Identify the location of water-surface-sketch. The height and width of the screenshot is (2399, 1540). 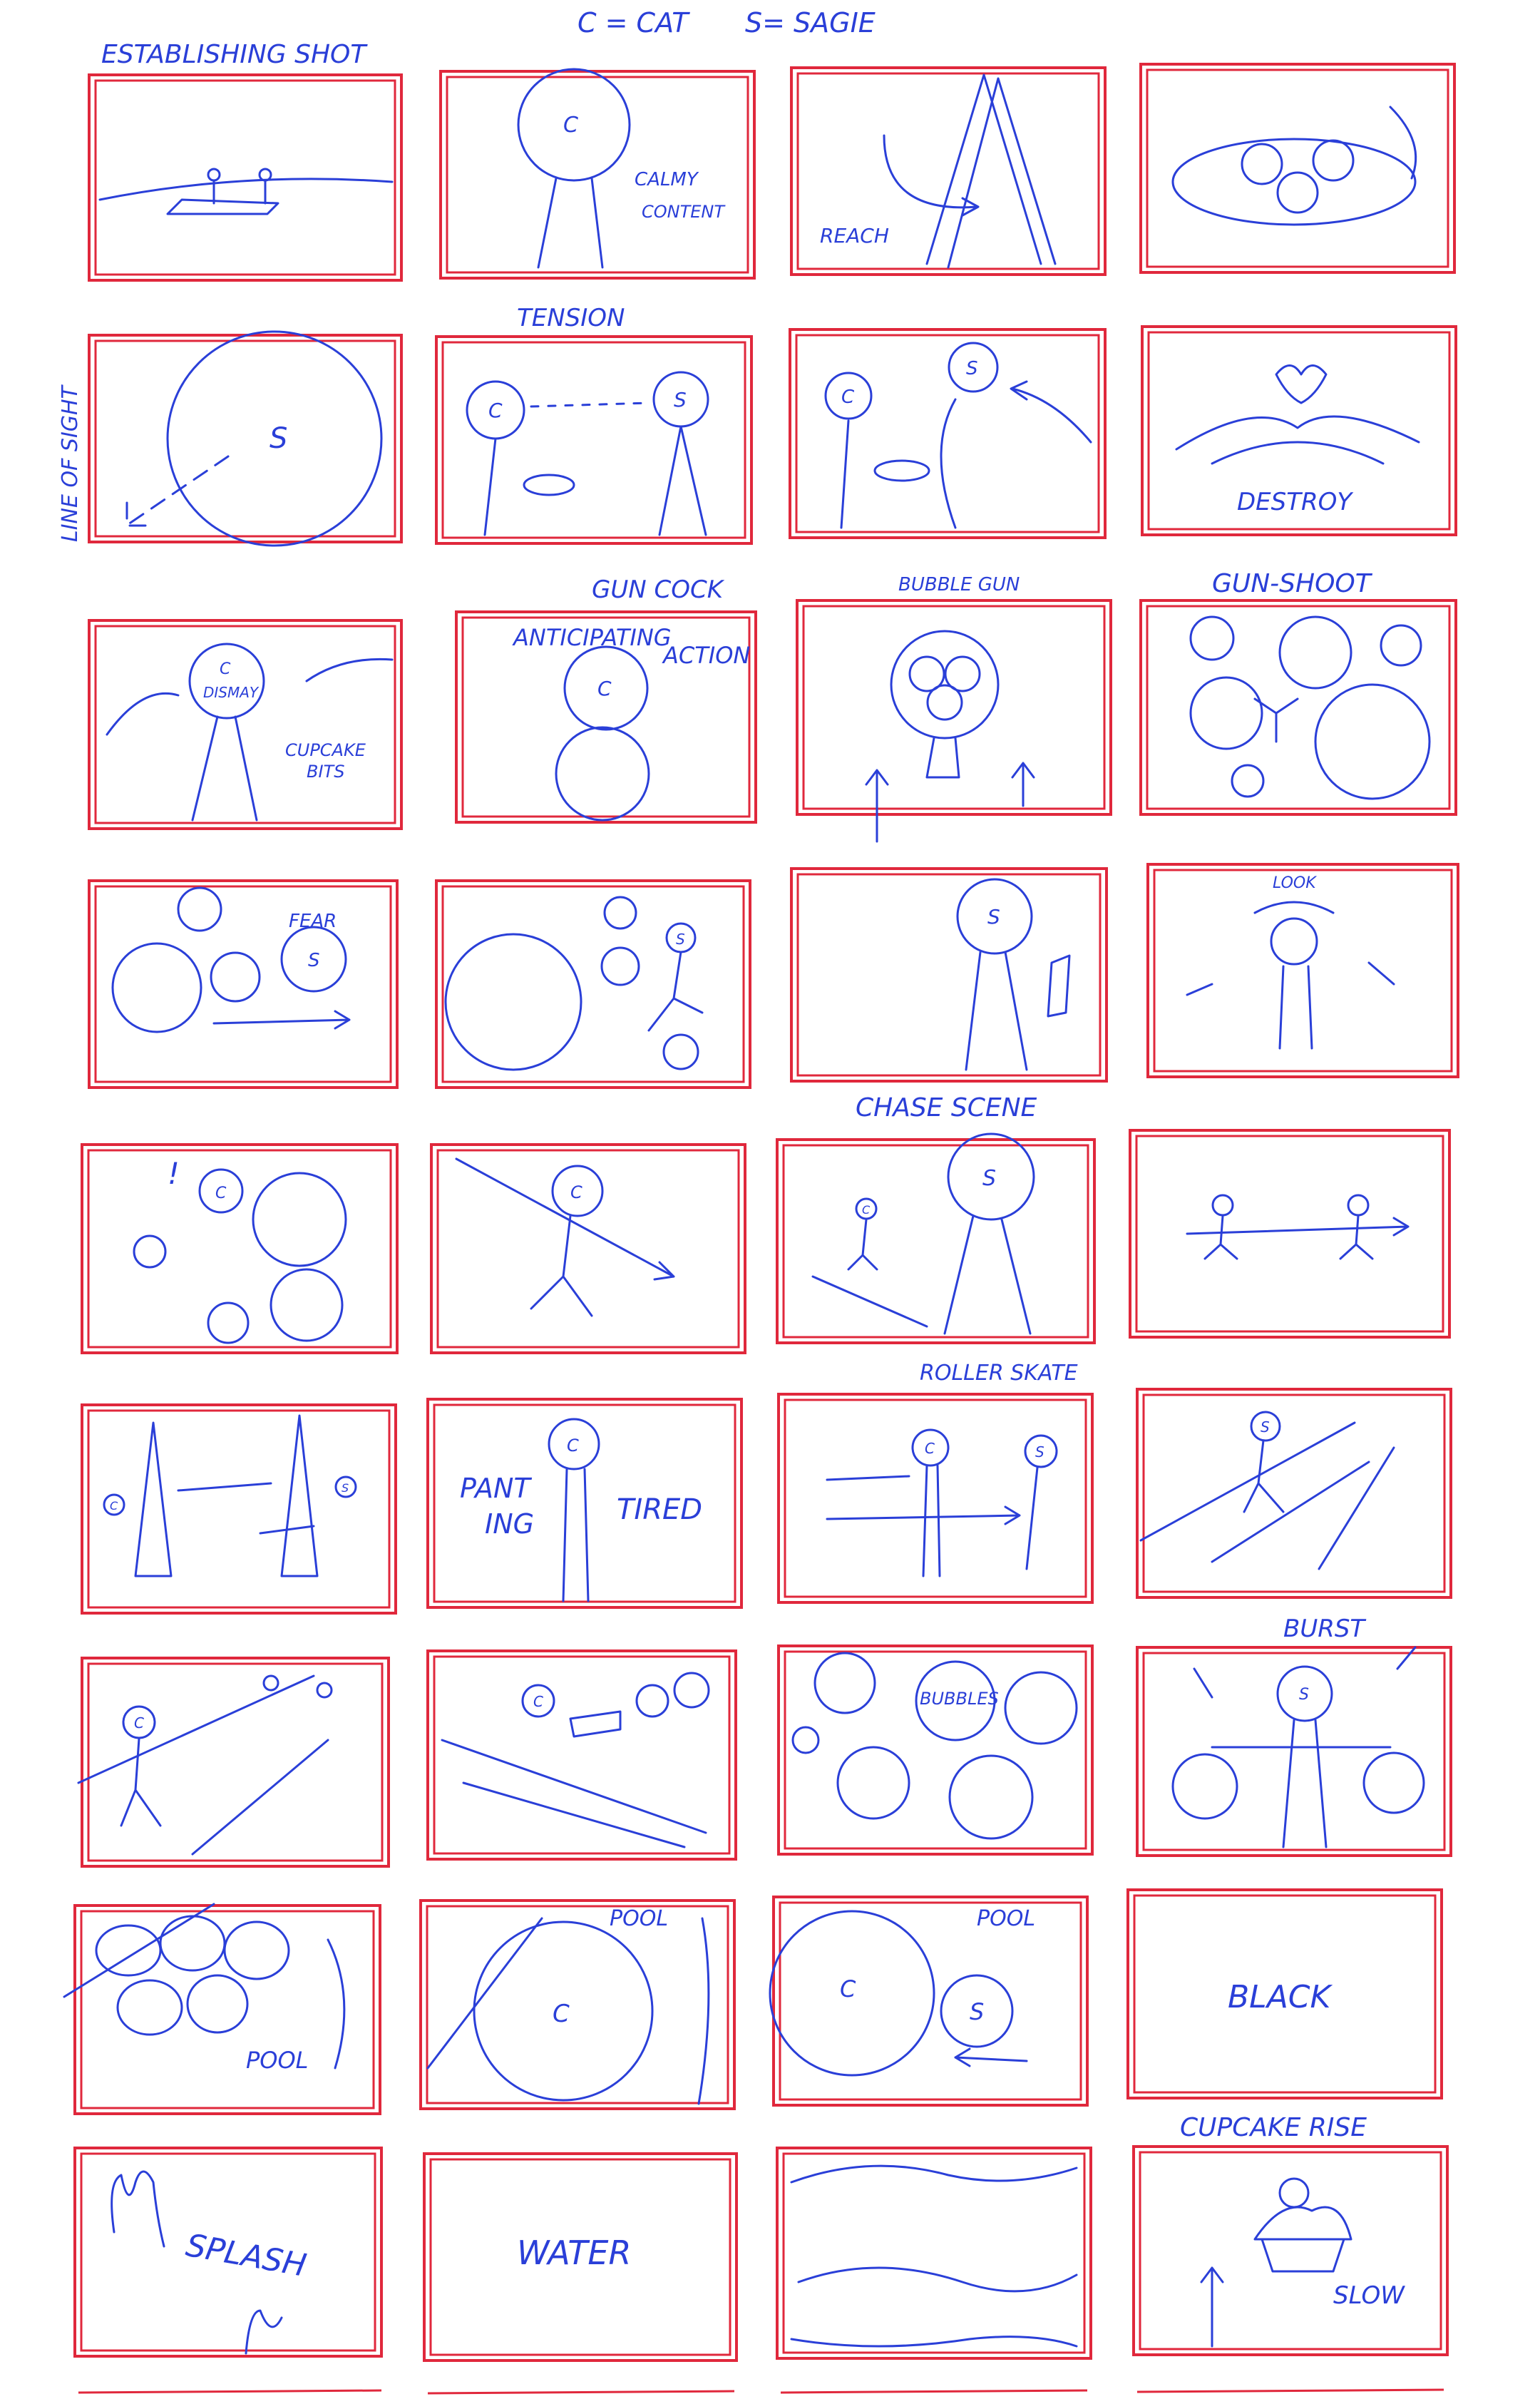
(937, 2279).